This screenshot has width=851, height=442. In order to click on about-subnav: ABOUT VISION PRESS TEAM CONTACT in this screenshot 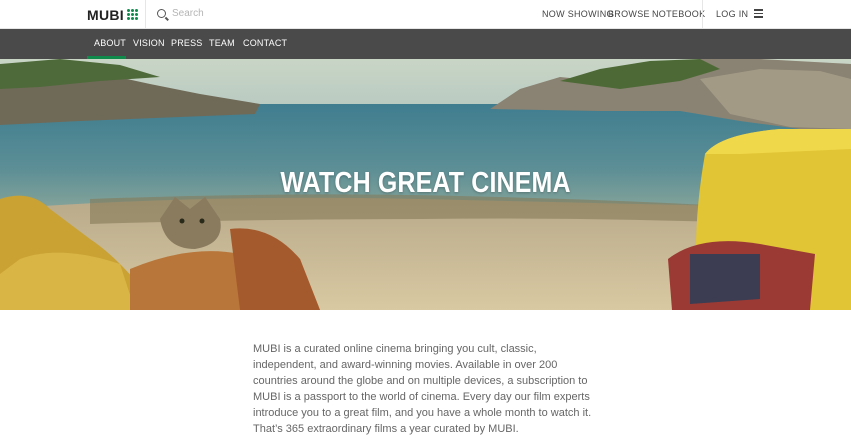, I will do `click(425, 44)`.